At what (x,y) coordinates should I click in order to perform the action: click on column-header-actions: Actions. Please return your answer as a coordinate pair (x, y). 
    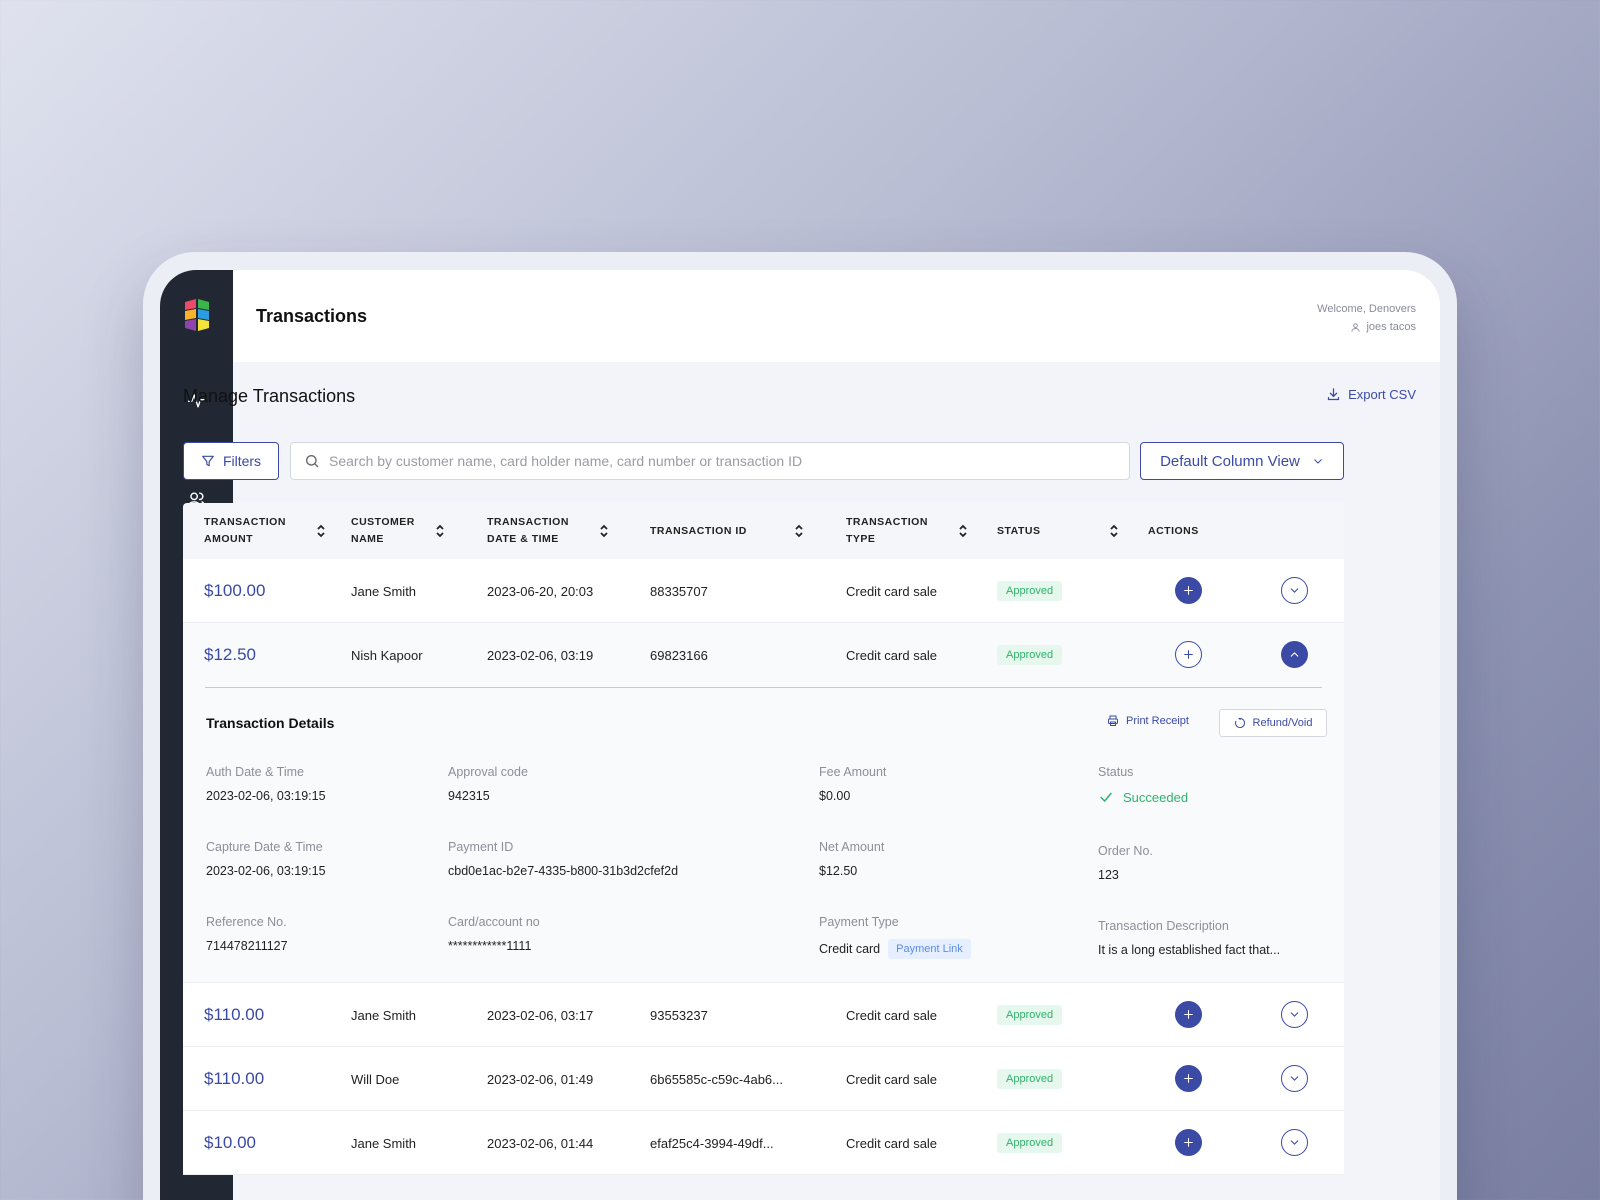
    Looking at the image, I should click on (1173, 530).